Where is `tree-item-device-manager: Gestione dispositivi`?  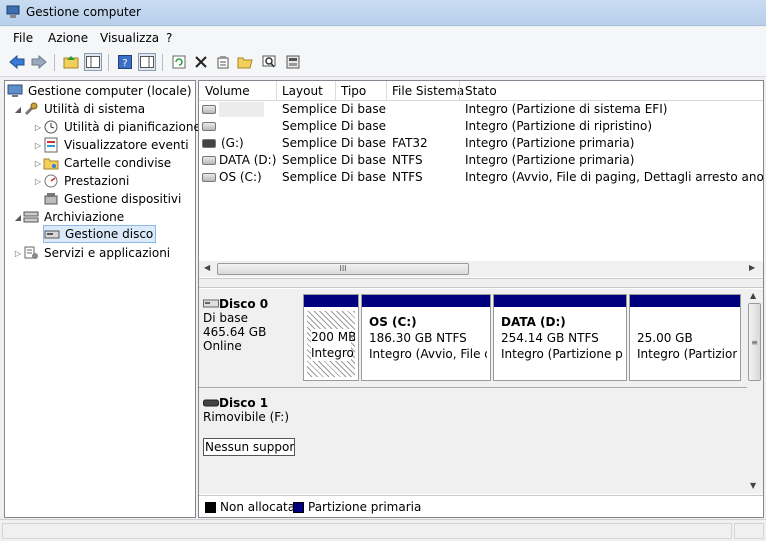 tree-item-device-manager: Gestione dispositivi is located at coordinates (113, 199).